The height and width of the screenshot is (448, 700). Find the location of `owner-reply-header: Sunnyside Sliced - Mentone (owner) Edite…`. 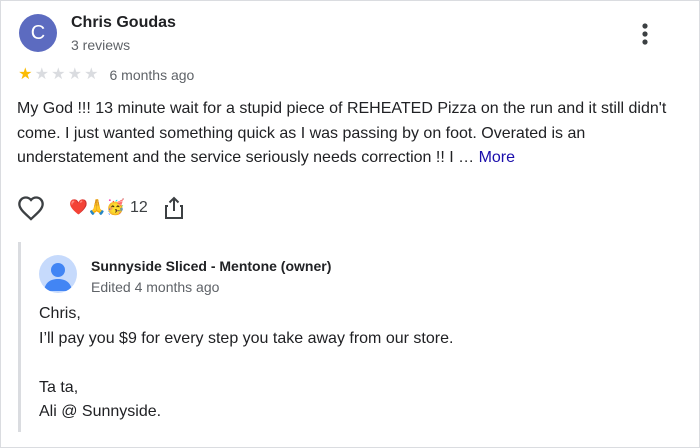

owner-reply-header: Sunnyside Sliced - Mentone (owner) Edite… is located at coordinates (185, 276).